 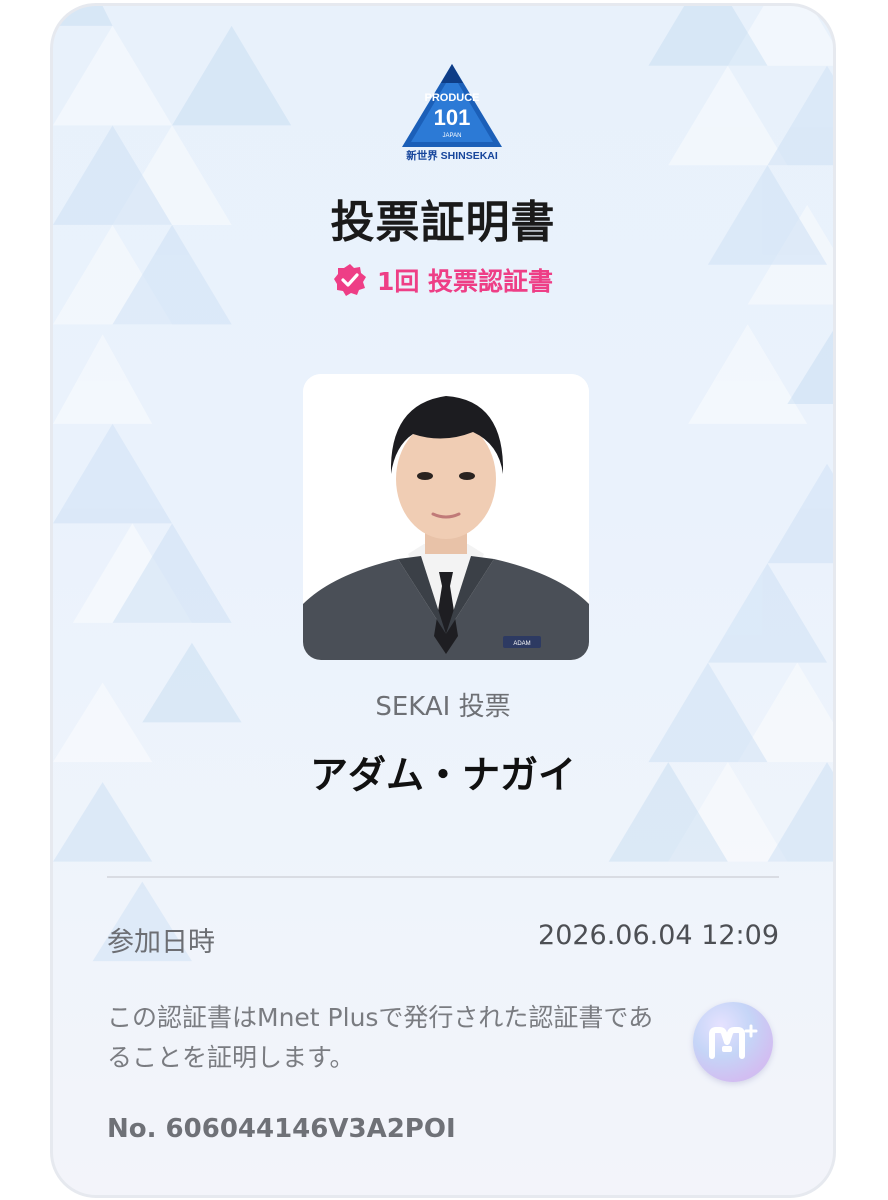 I want to click on certificate-serial-number: No. 606044146V3A2POI, so click(x=281, y=1129).